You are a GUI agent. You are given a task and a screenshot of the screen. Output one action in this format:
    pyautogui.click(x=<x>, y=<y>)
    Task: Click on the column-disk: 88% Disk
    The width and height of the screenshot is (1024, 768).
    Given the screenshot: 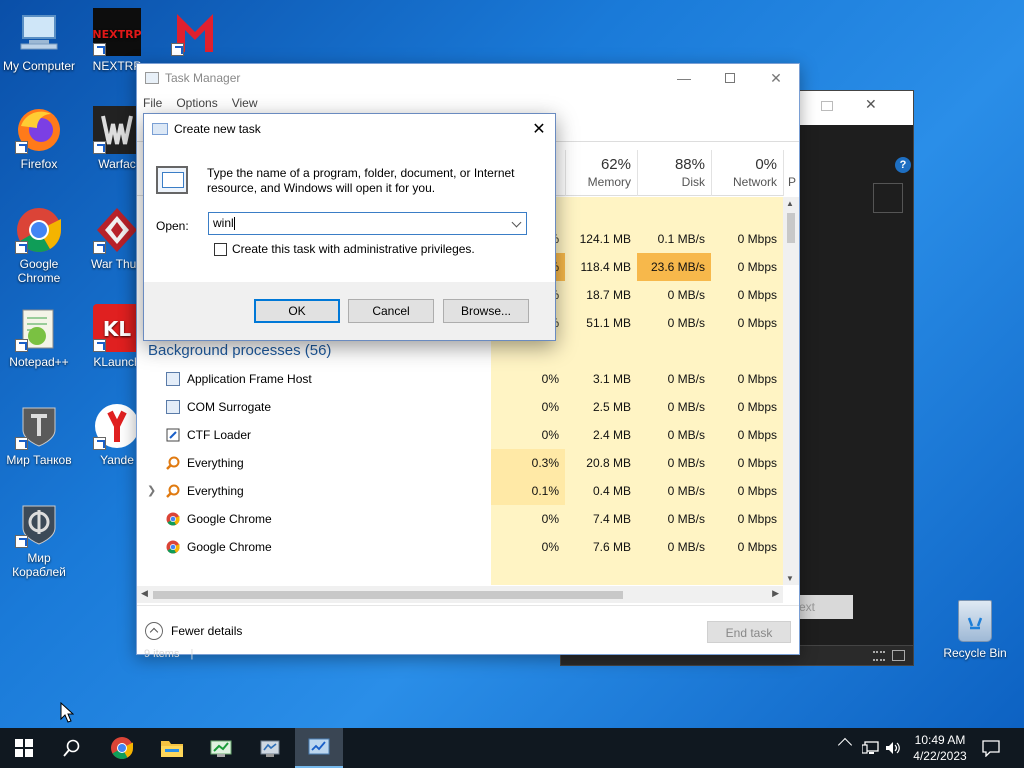 What is the action you would take?
    pyautogui.click(x=674, y=173)
    